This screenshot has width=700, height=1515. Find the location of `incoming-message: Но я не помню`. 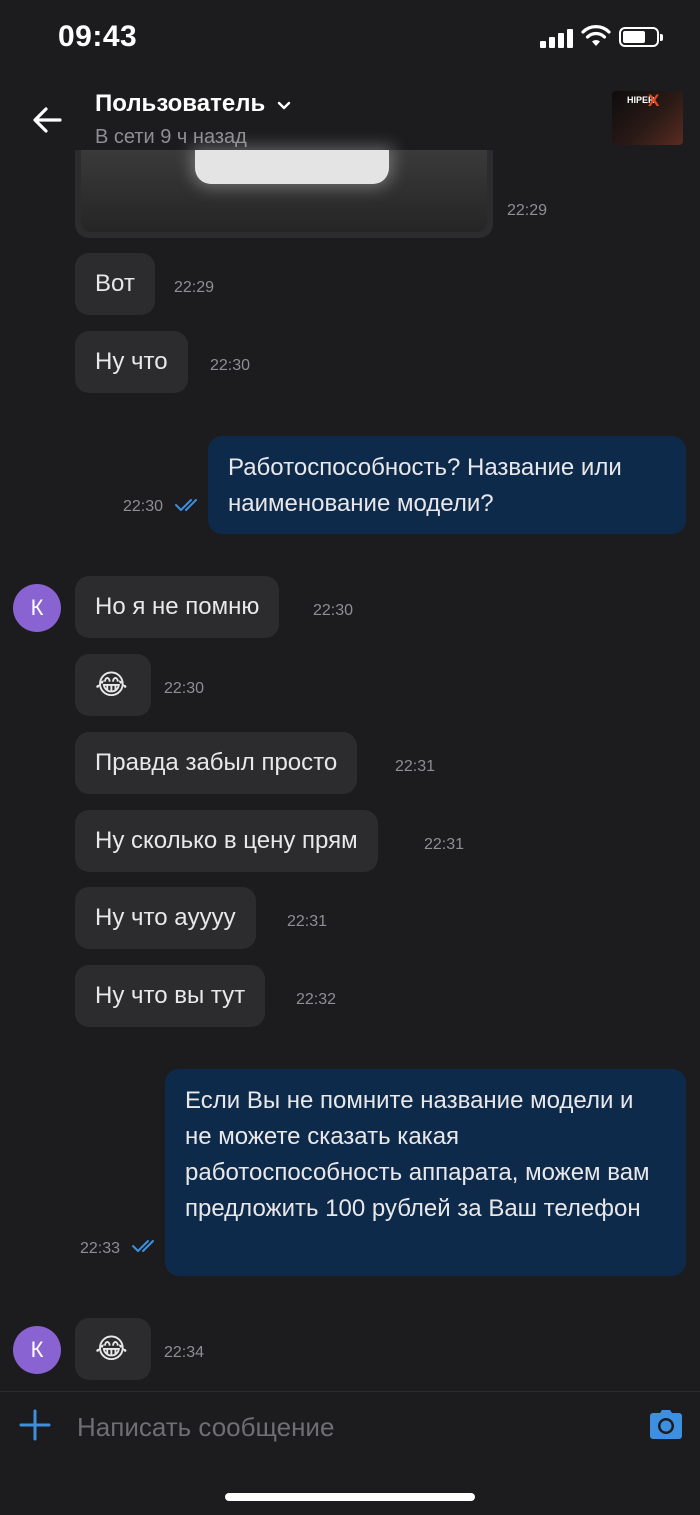

incoming-message: Но я не помню is located at coordinates (177, 607).